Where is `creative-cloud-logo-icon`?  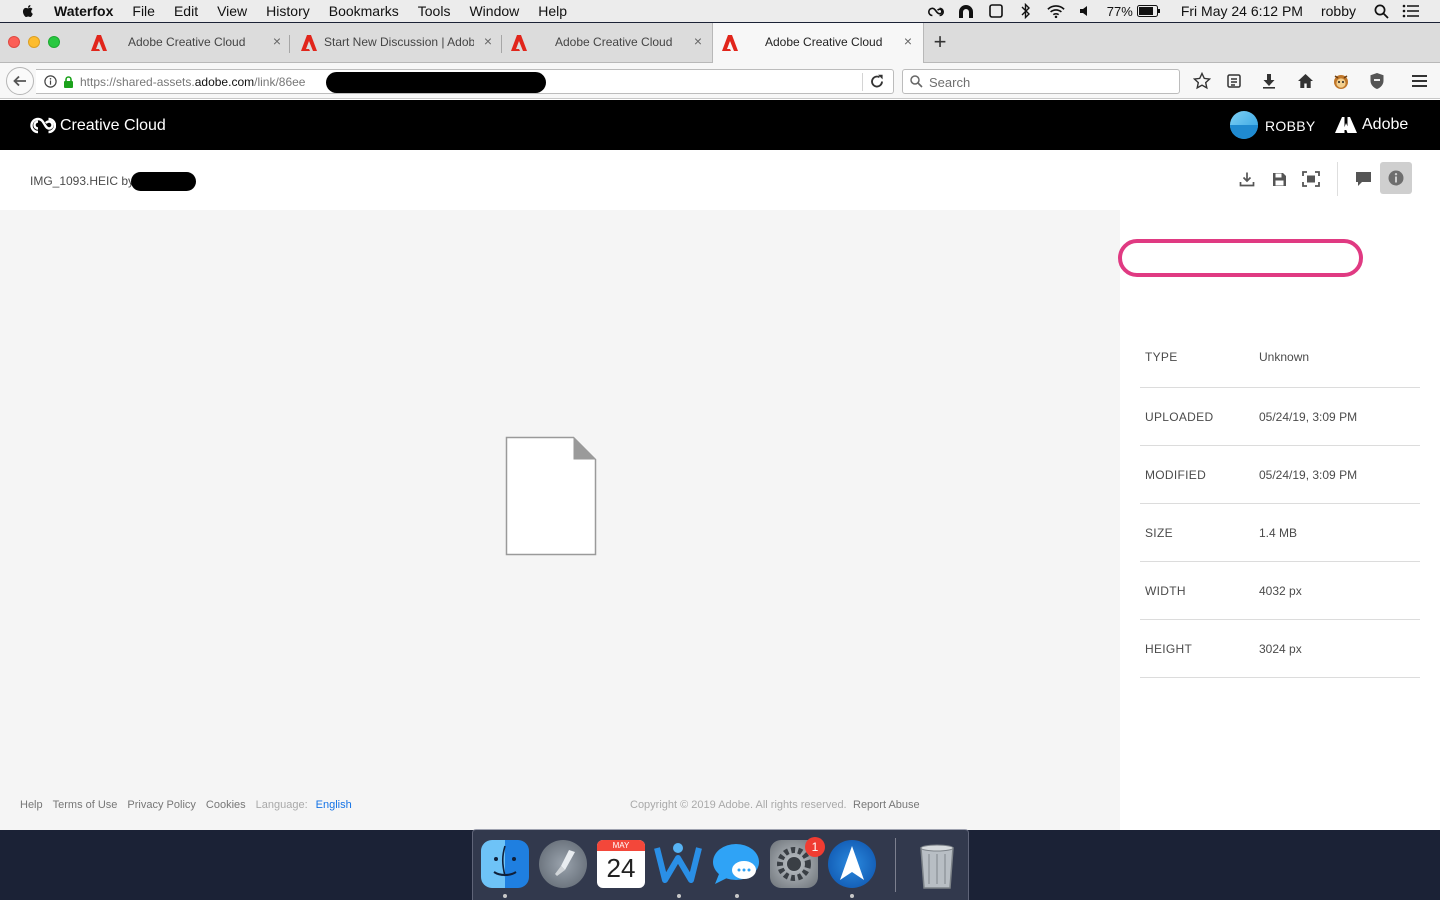
creative-cloud-logo-icon is located at coordinates (43, 125).